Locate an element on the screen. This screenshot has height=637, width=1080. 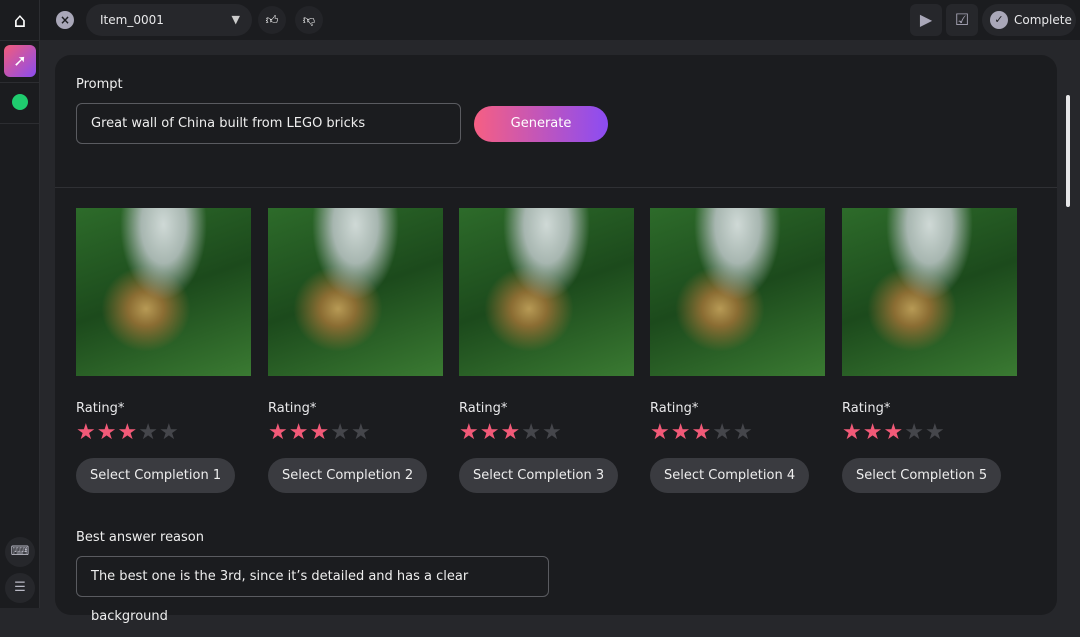
thumbs-down-icon: 👎︎ is located at coordinates (309, 20).